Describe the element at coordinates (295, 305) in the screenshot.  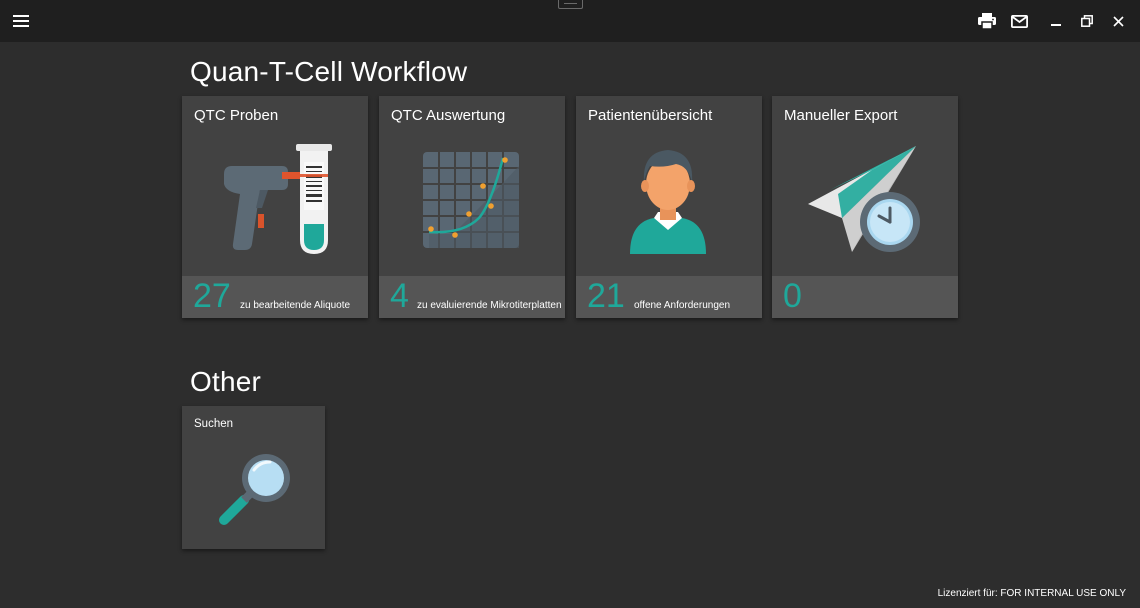
I see `tile-subtitle: zu bearbeitende Aliquote` at that location.